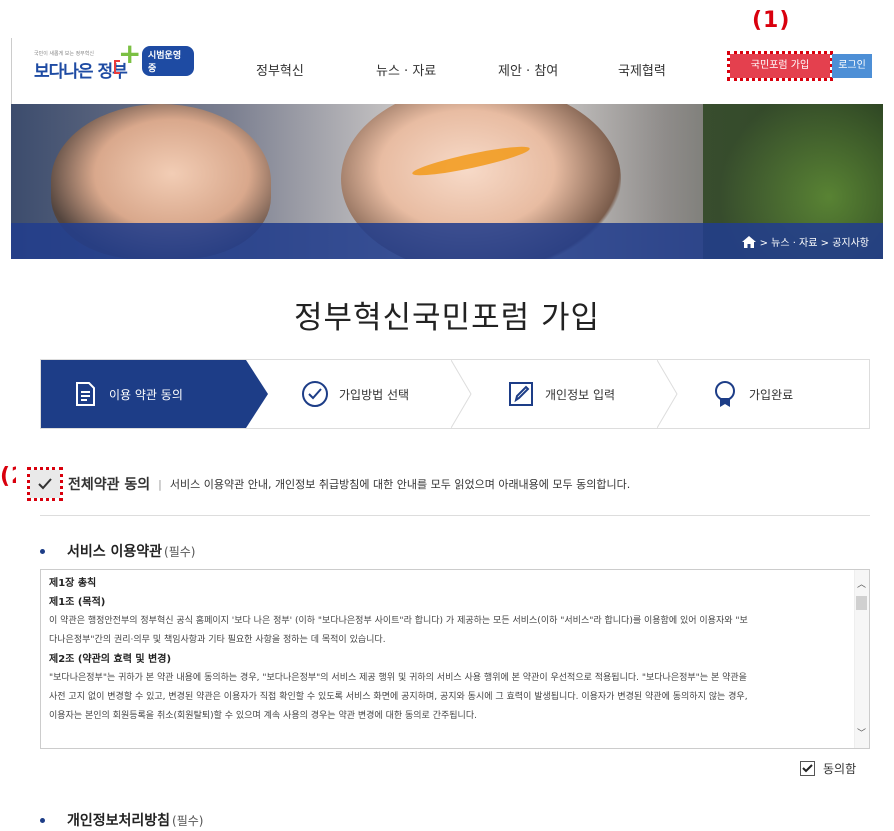 The width and height of the screenshot is (894, 831). Describe the element at coordinates (81, 72) in the screenshot. I see `logo-text: 보다나은 정부` at that location.